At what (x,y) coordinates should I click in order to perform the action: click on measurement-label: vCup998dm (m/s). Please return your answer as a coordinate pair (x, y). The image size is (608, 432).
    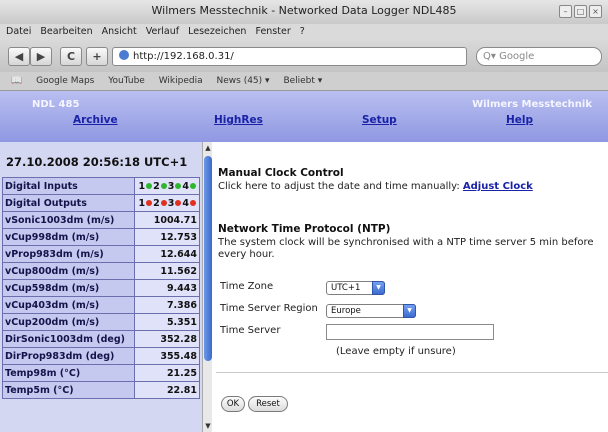
    Looking at the image, I should click on (68, 237).